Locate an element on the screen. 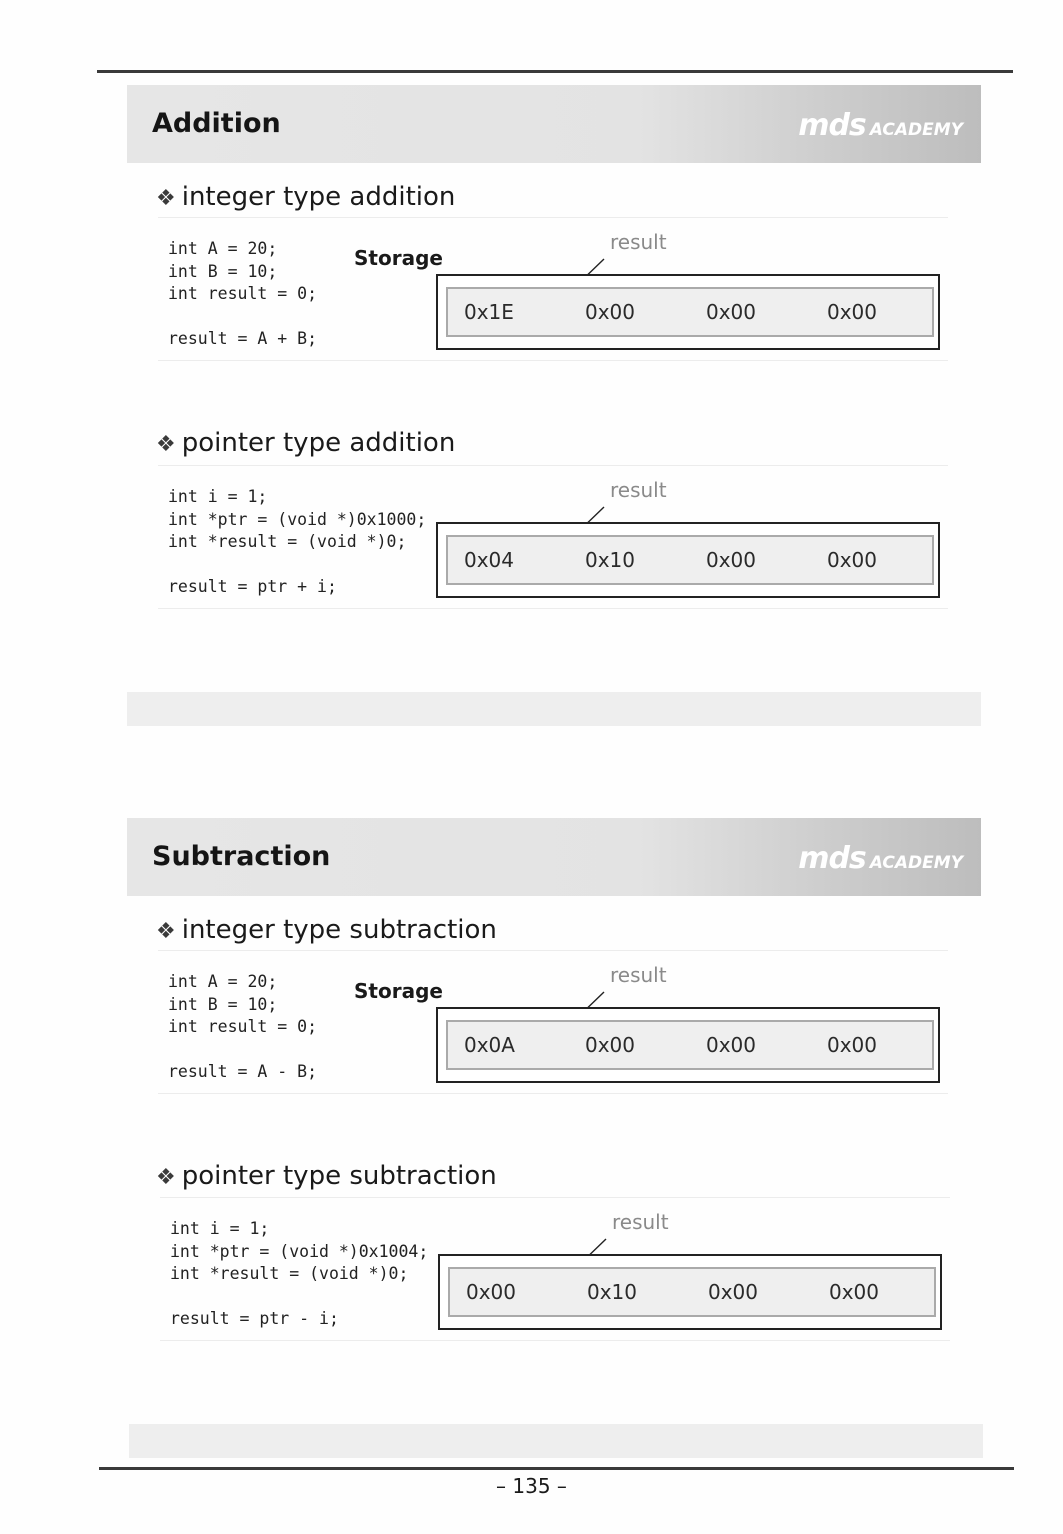 This screenshot has width=1063, height=1534. memory-frame: 0x00 0x10 0x00 0x00 is located at coordinates (690, 1292).